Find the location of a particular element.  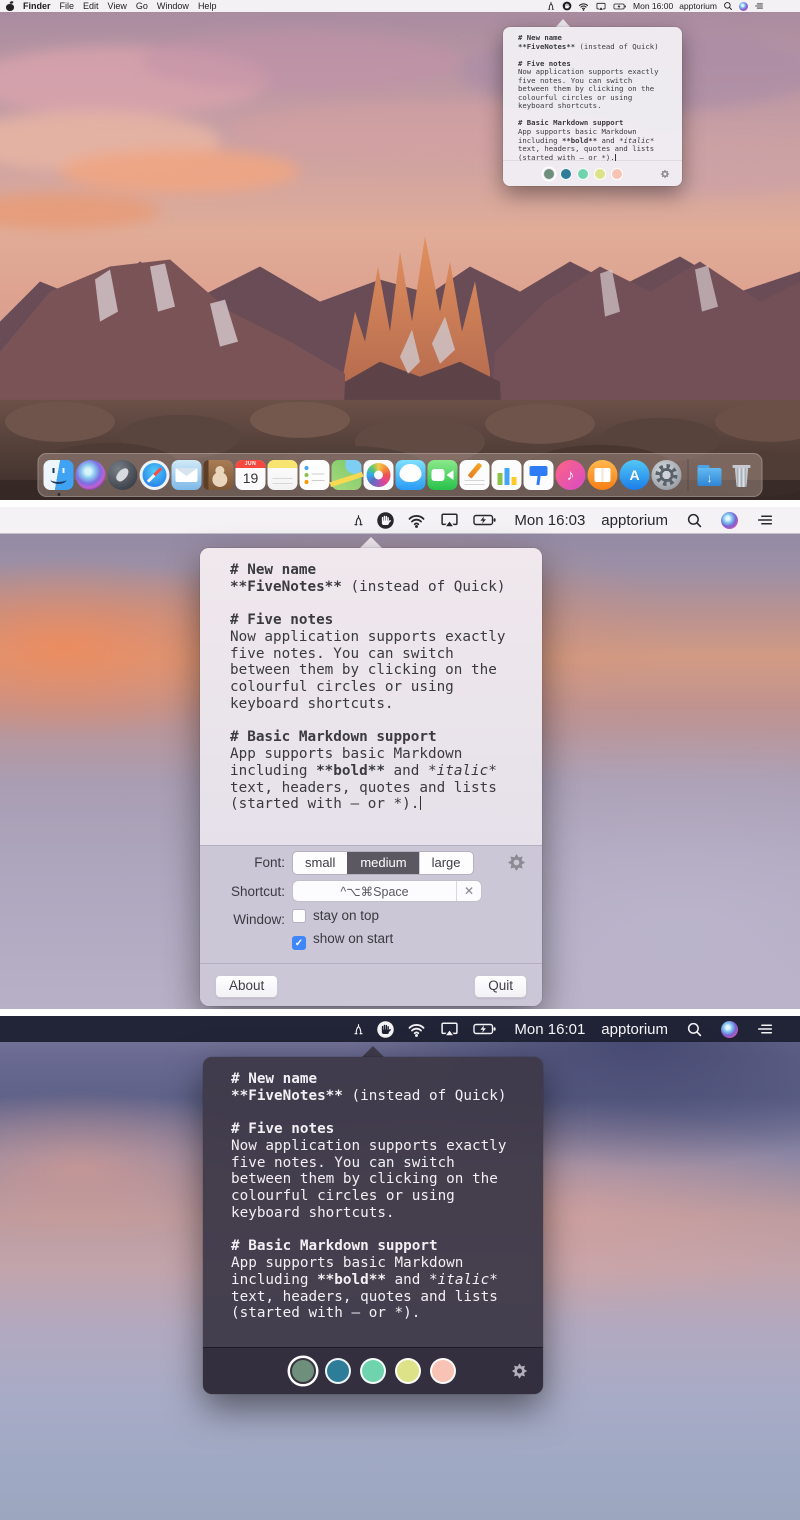

shortcut-field: ^⌥⌘Space ✕ is located at coordinates (387, 891).